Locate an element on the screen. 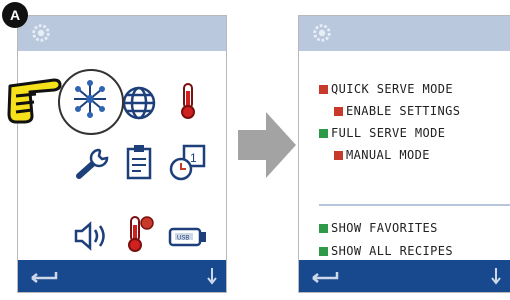  clock-calendar-icon: 1 is located at coordinates (188, 162).